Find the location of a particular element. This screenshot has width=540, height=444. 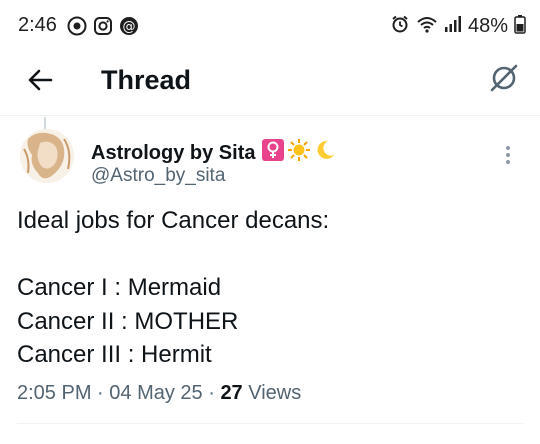

views-label: Views is located at coordinates (275, 393).